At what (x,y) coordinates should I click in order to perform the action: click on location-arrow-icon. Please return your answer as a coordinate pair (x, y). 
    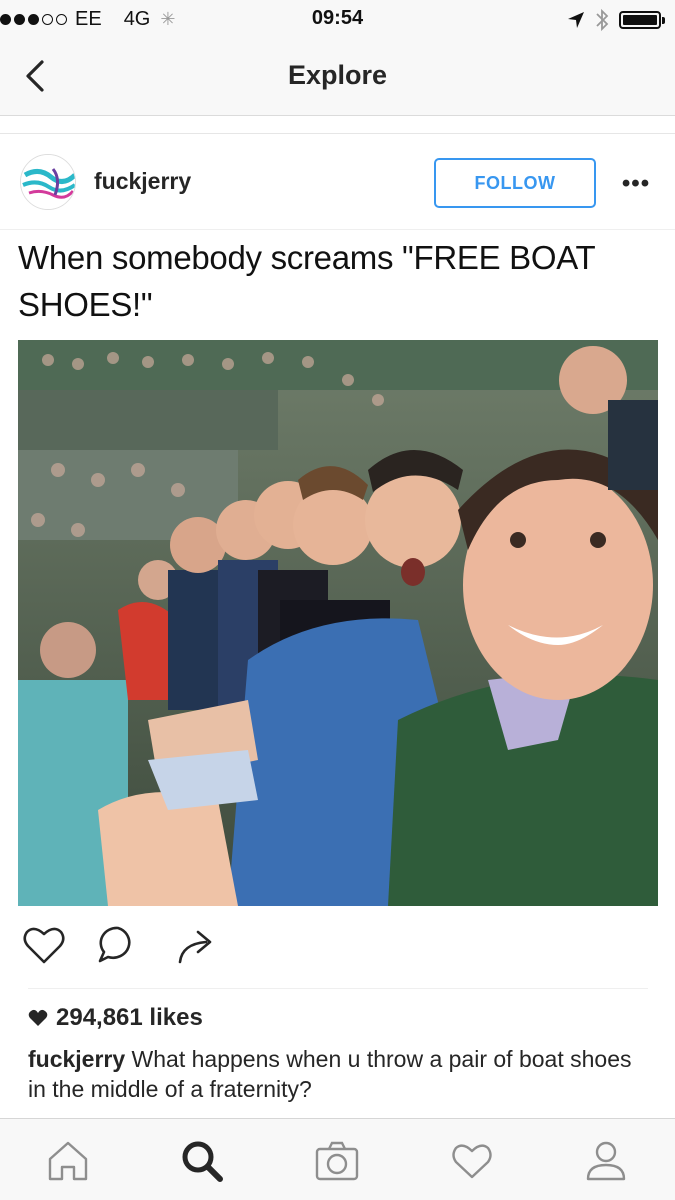
    Looking at the image, I should click on (576, 20).